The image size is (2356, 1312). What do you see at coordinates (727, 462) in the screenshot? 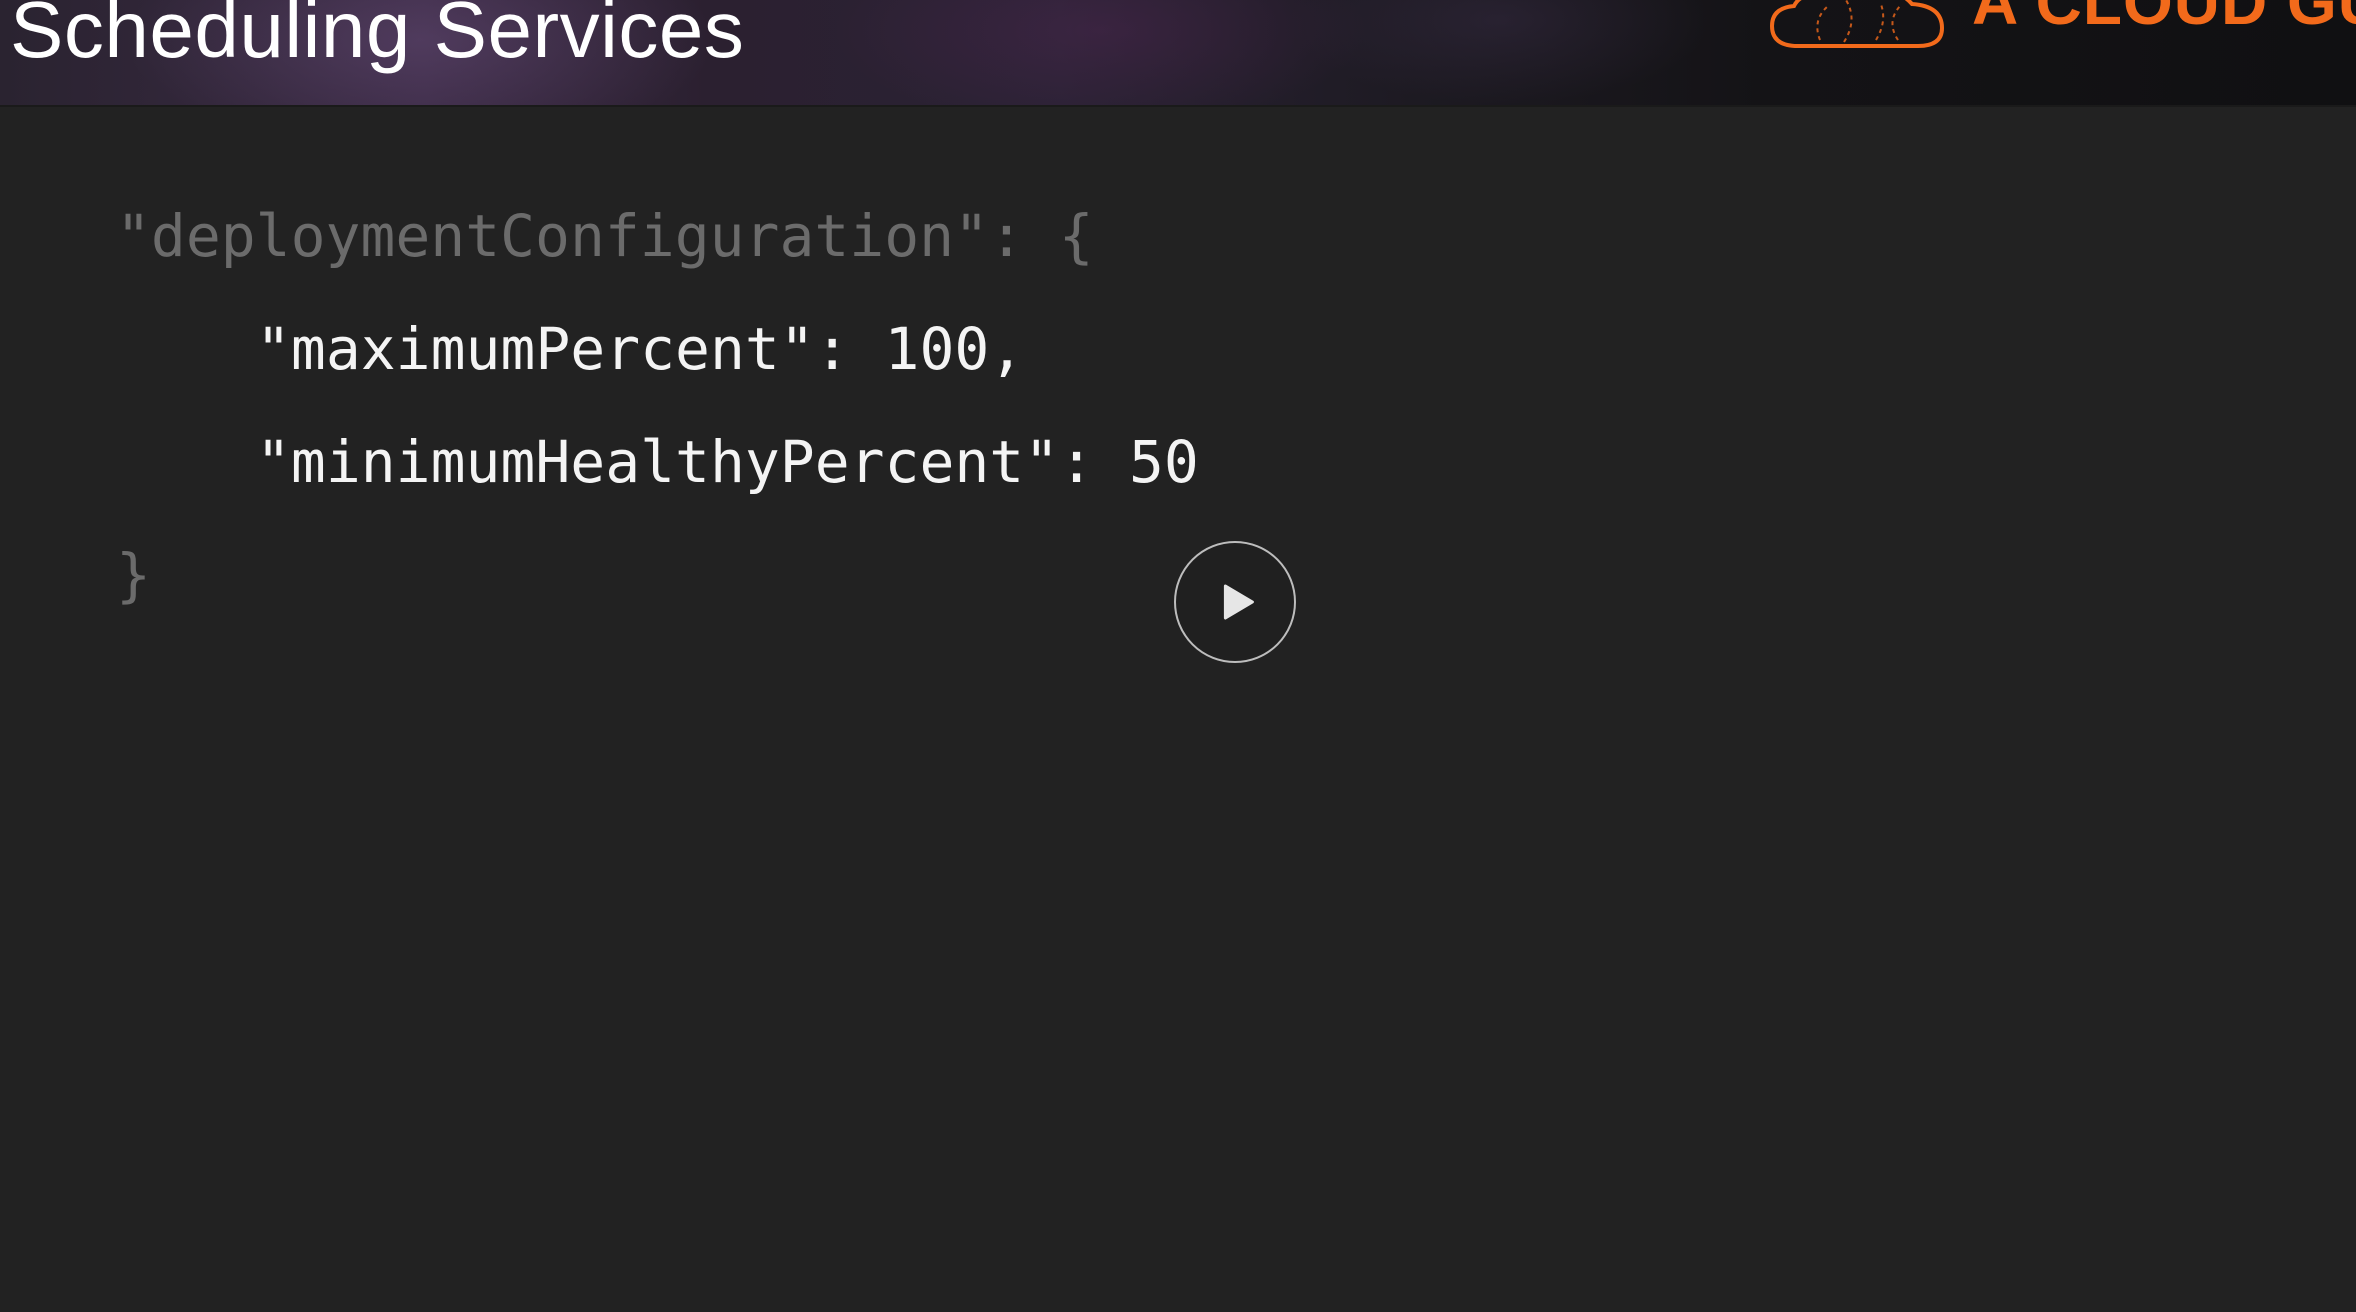
I see `code-line-minimum-healthy-percent: "minimumHealthyPercent": 50` at bounding box center [727, 462].